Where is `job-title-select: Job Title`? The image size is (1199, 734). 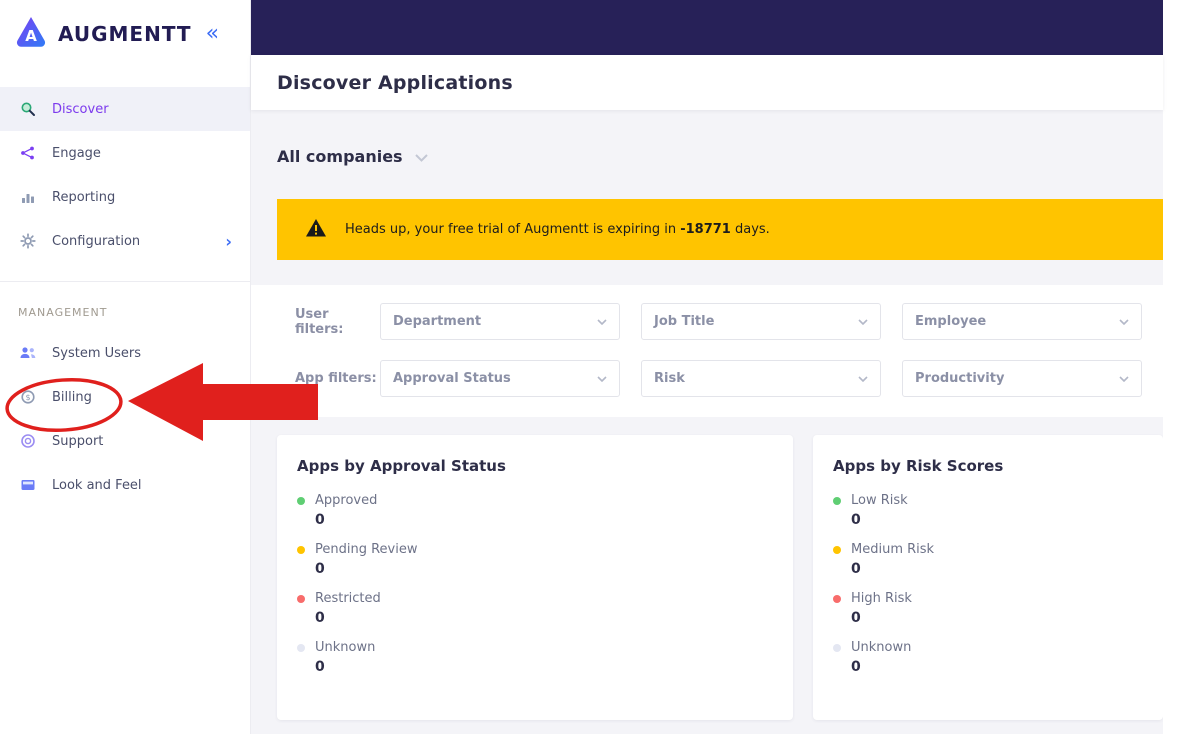
job-title-select: Job Title is located at coordinates (761, 321).